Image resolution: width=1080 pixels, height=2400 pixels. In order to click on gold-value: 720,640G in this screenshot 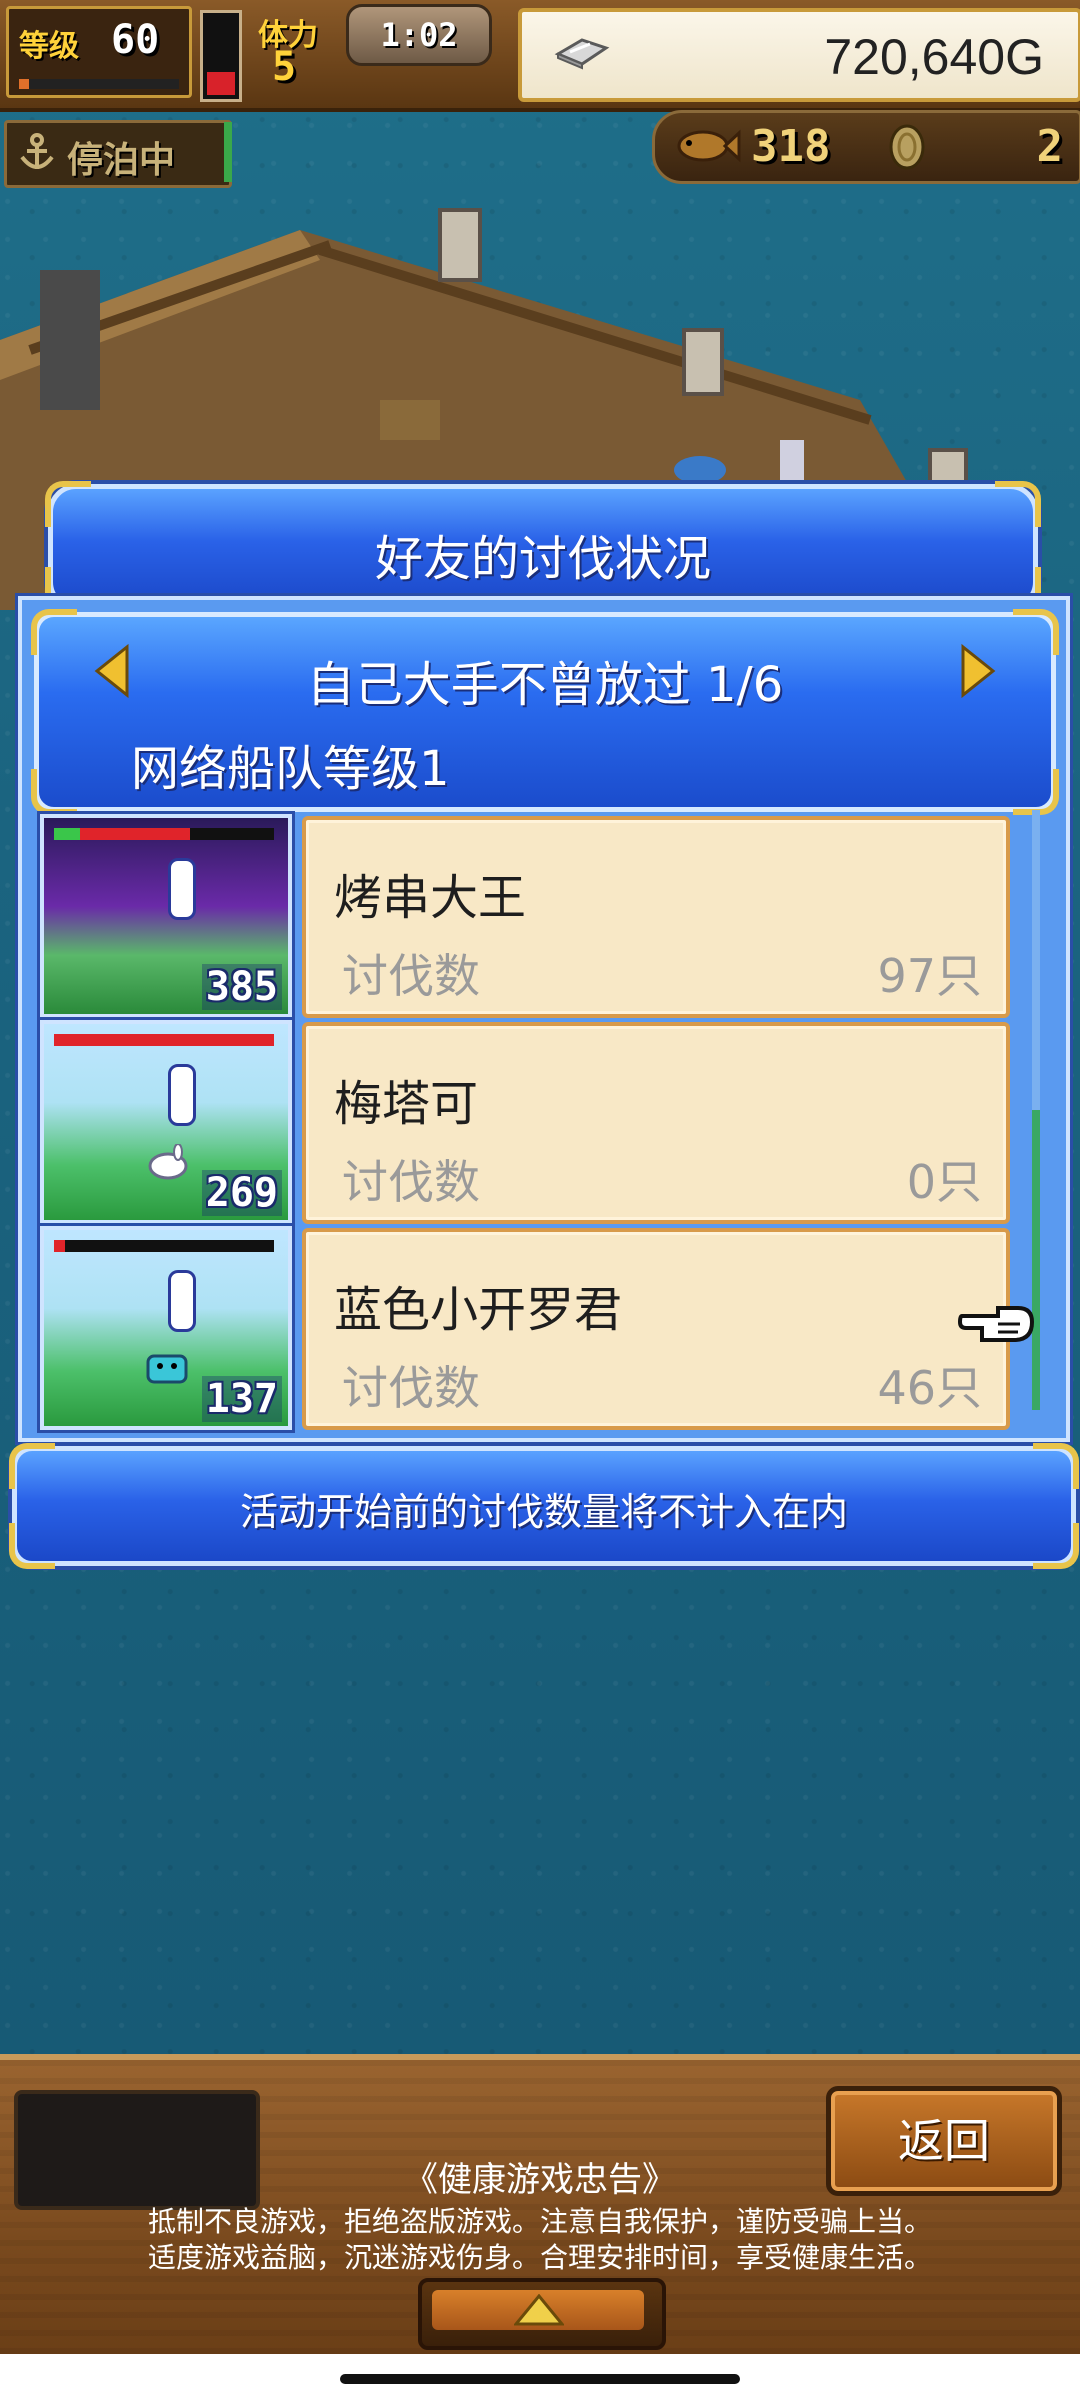, I will do `click(934, 57)`.